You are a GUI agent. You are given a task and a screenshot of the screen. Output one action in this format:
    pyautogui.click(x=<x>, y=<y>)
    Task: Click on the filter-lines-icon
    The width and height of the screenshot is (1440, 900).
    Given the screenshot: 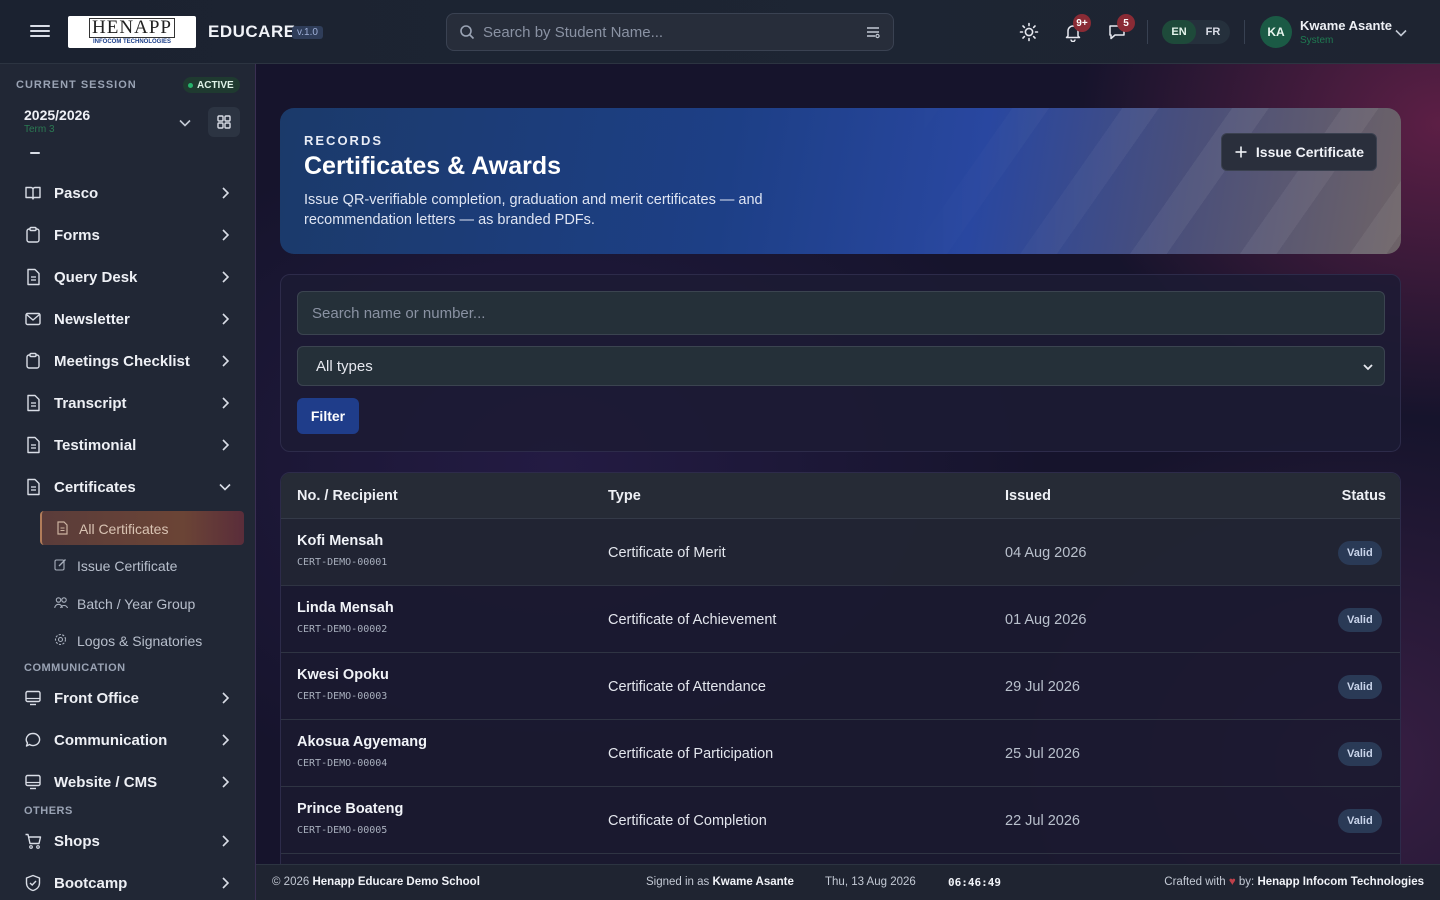 What is the action you would take?
    pyautogui.click(x=873, y=32)
    